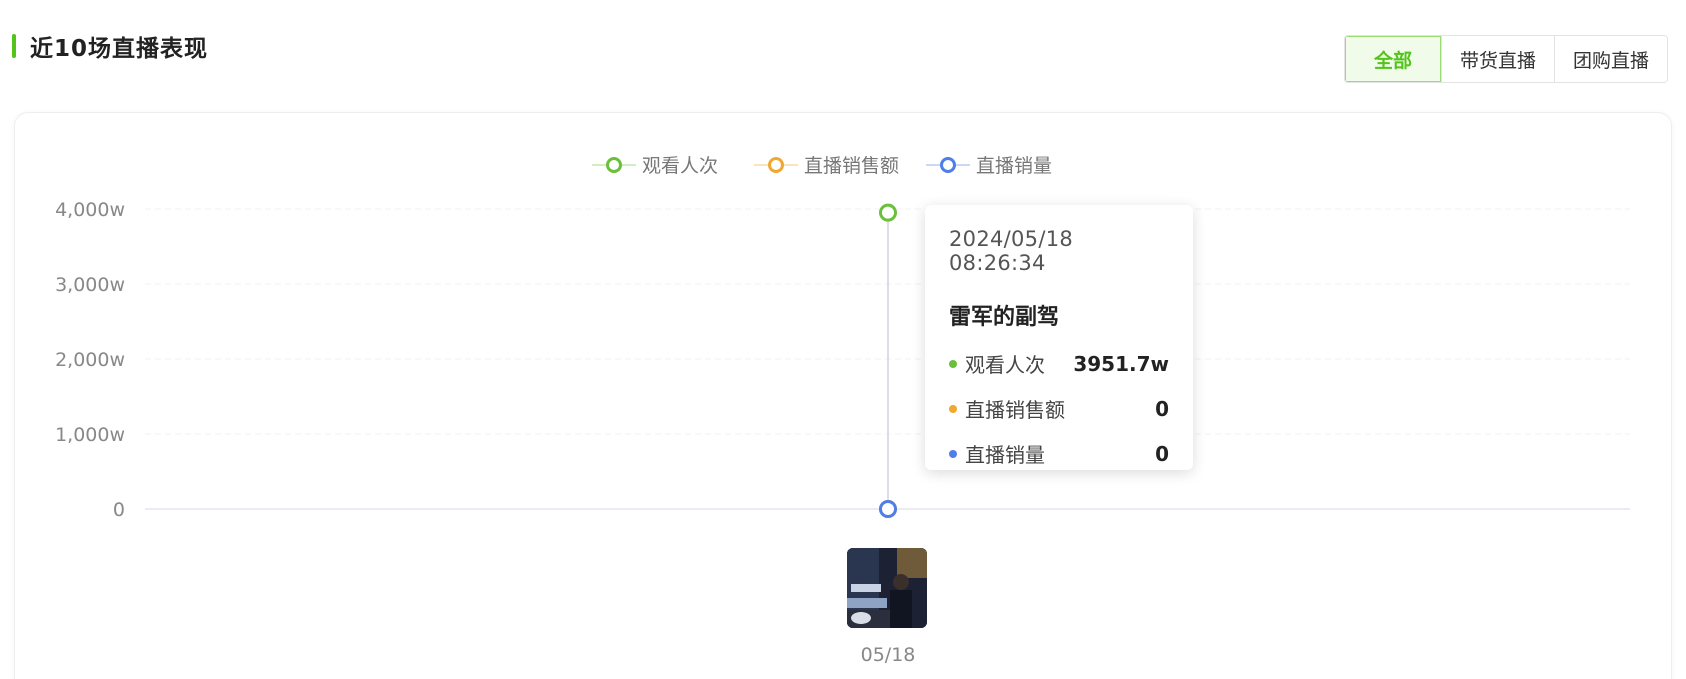 The height and width of the screenshot is (679, 1686). Describe the element at coordinates (1015, 410) in the screenshot. I see `tooltip-label: 直播销售额` at that location.